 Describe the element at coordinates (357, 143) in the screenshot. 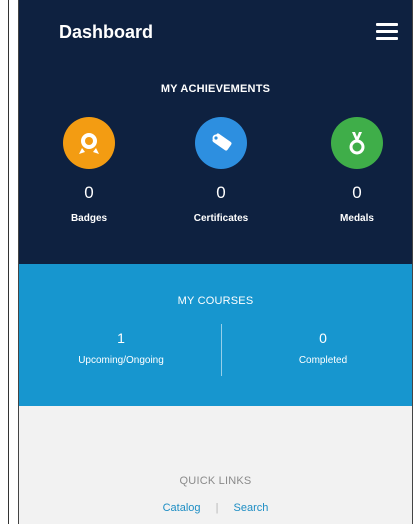

I see `medal-icon` at that location.